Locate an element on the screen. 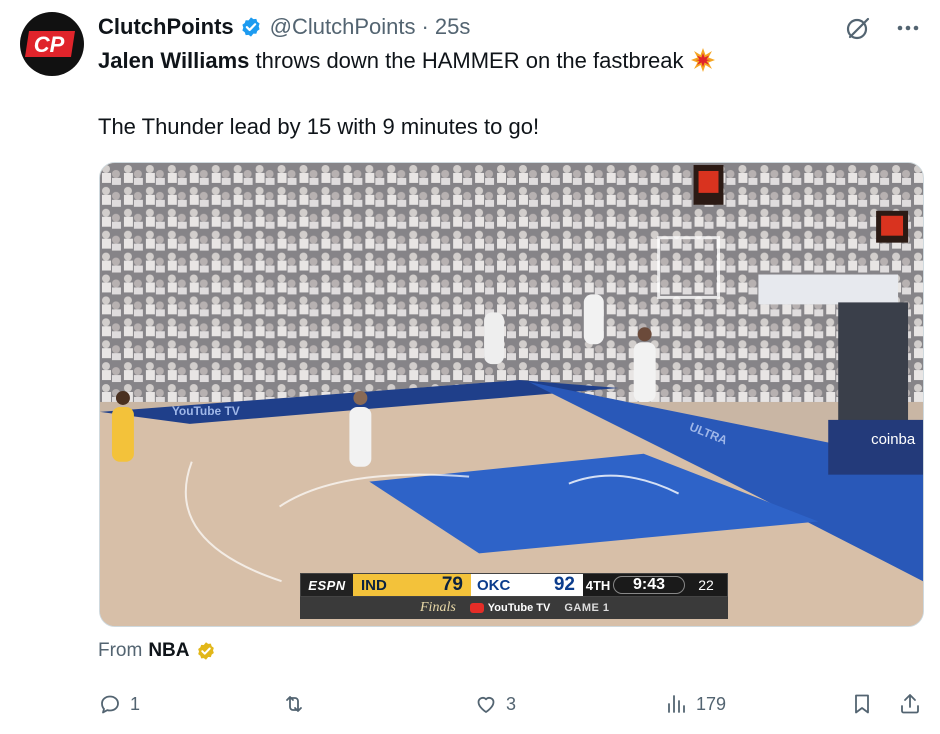  source-prefix: From is located at coordinates (120, 650).